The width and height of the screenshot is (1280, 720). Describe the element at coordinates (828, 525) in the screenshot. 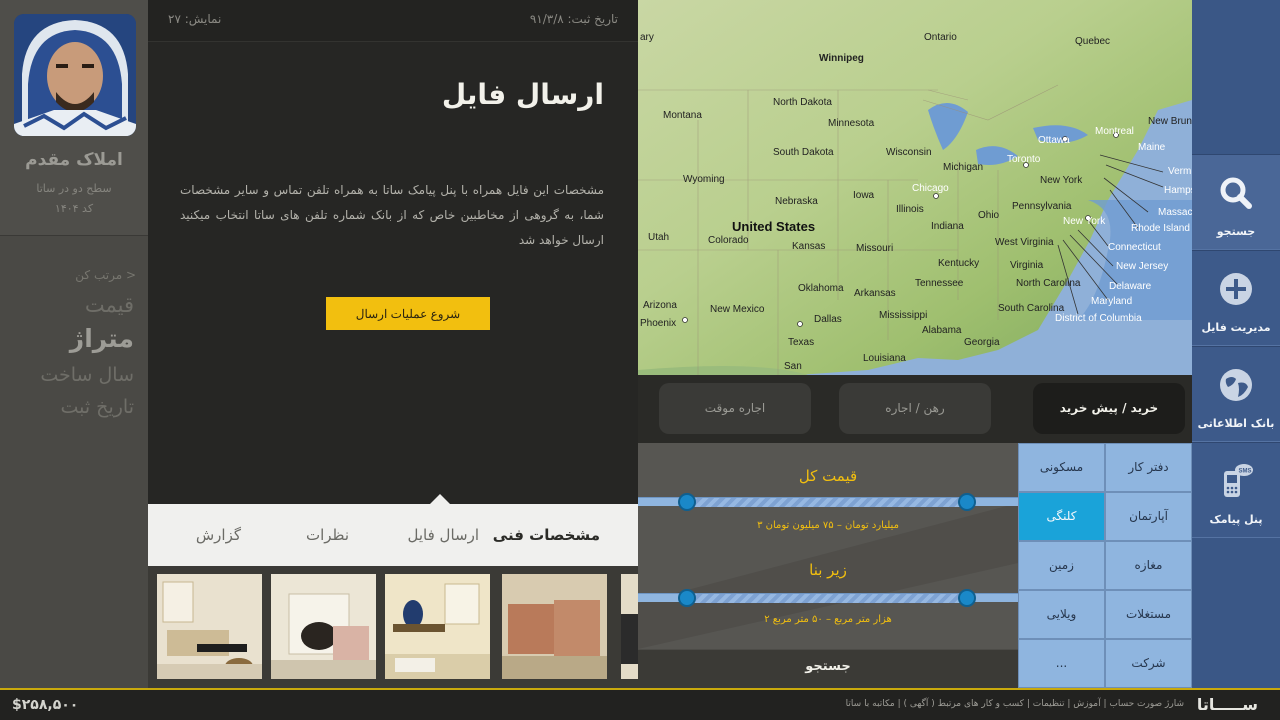

I see `price-range-value: ۳ میلیارد تومان – ۷۵ میلیون تومان` at that location.